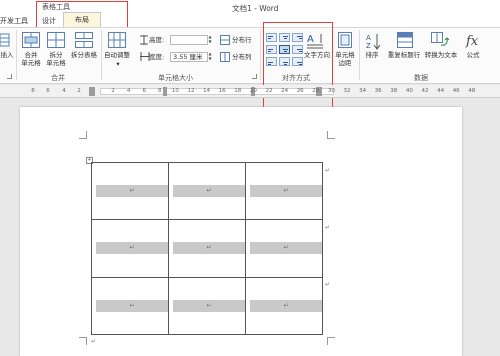 This screenshot has width=500, height=356. I want to click on merge-group-label: 合并, so click(58, 78).